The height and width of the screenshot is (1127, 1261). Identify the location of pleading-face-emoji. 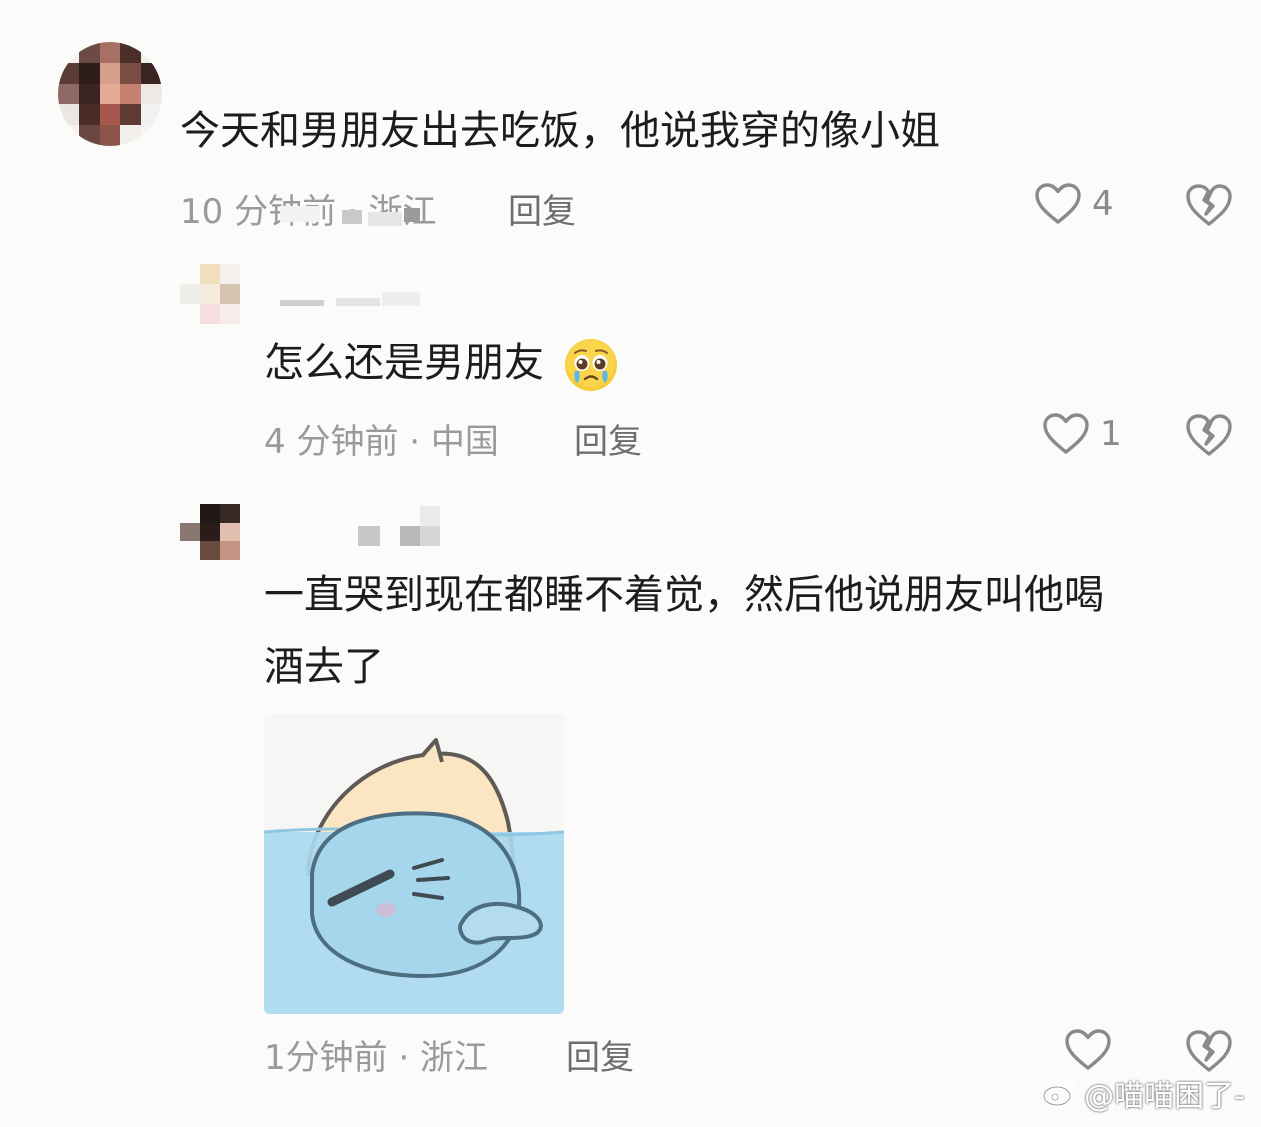
(590, 365).